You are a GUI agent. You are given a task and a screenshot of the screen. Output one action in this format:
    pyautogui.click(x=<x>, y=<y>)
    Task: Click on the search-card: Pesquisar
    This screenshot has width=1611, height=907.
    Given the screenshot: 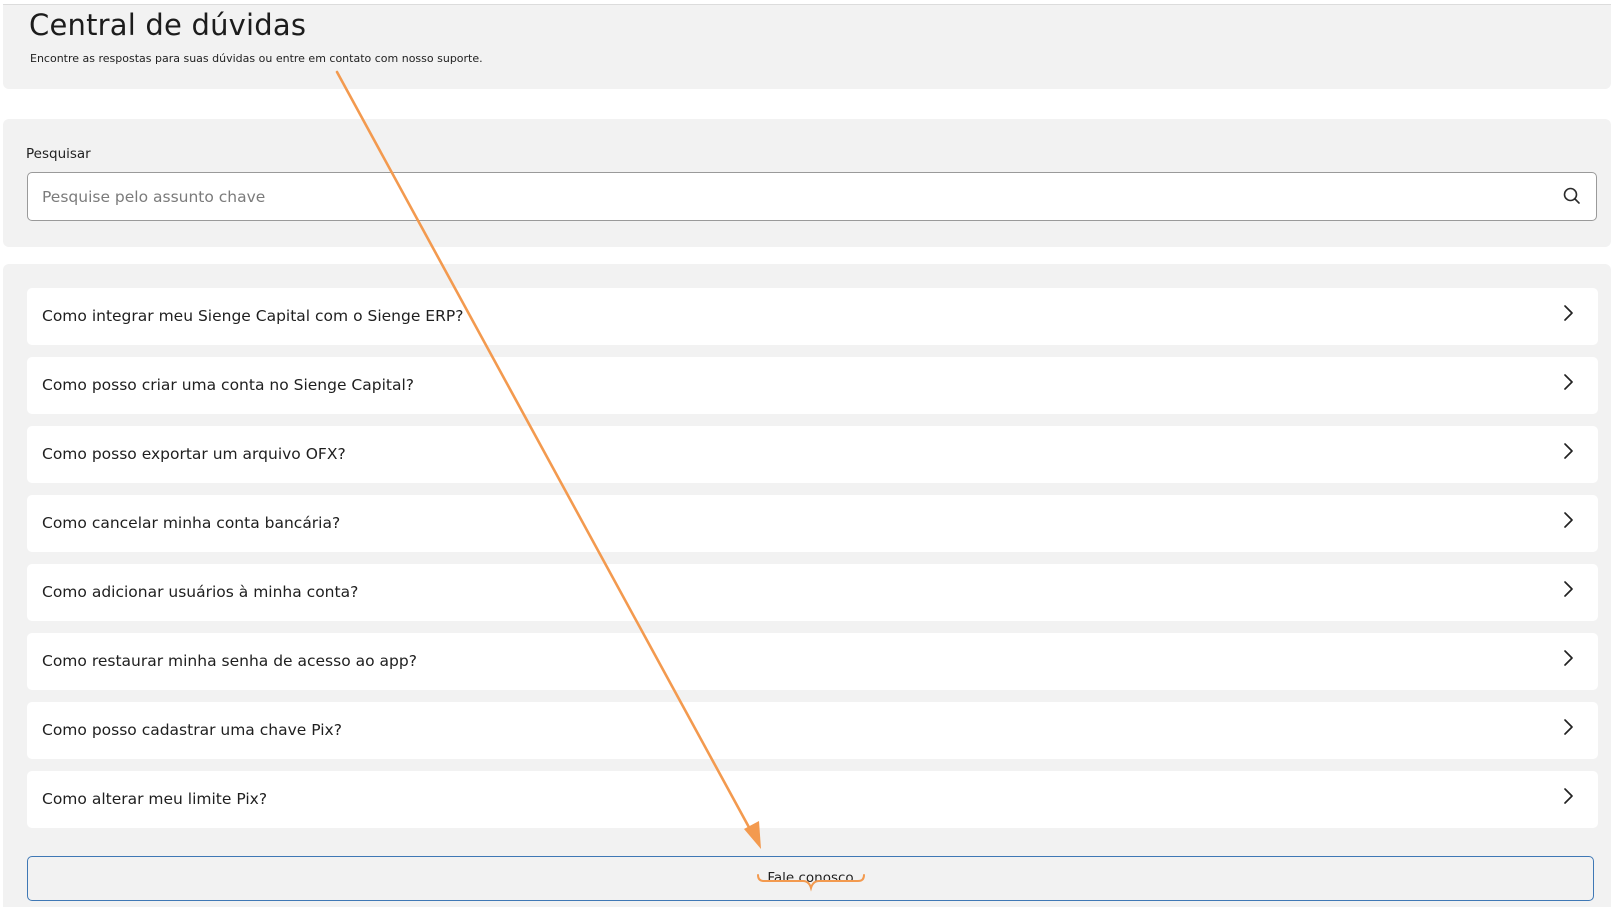 What is the action you would take?
    pyautogui.click(x=807, y=183)
    